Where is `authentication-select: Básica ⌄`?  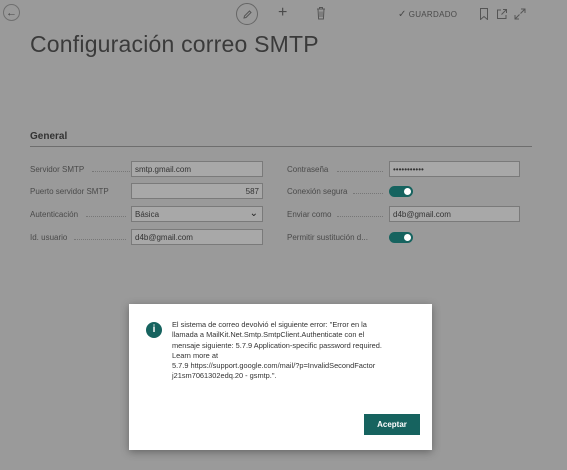
authentication-select: Básica ⌄ is located at coordinates (197, 214).